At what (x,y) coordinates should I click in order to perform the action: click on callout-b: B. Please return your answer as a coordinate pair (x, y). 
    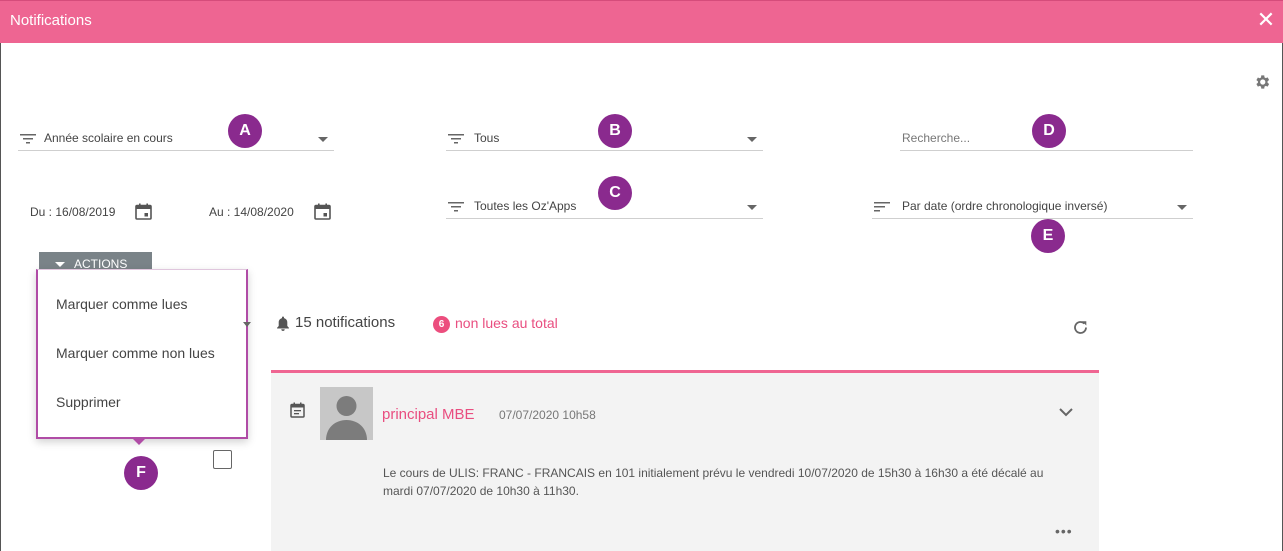
    Looking at the image, I should click on (615, 131).